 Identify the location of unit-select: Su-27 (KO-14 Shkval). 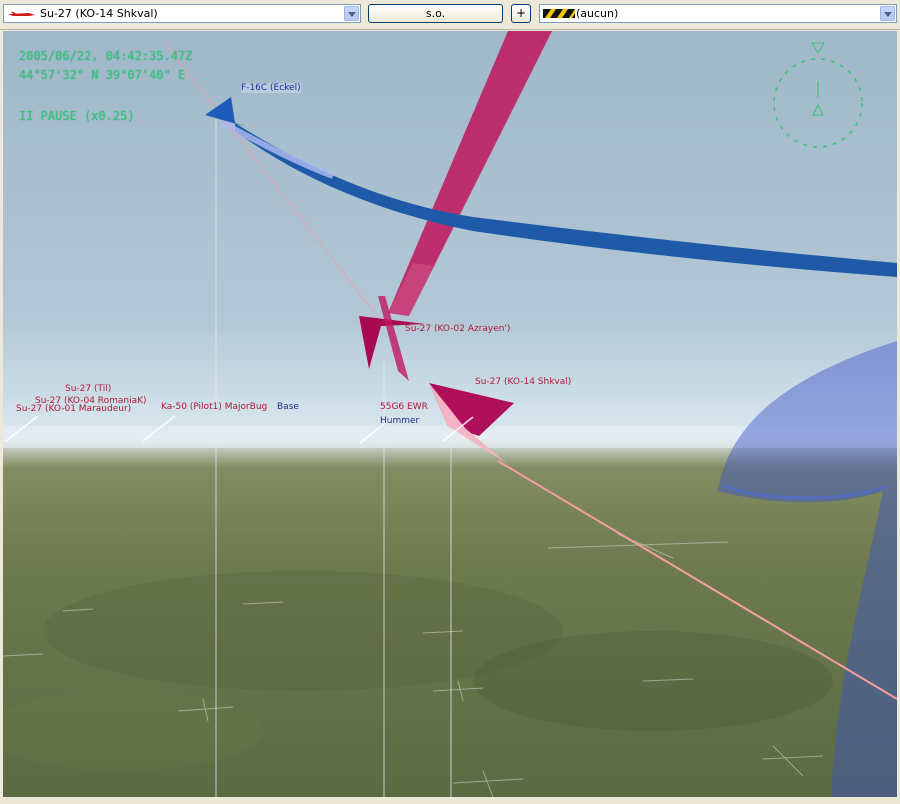
(182, 13).